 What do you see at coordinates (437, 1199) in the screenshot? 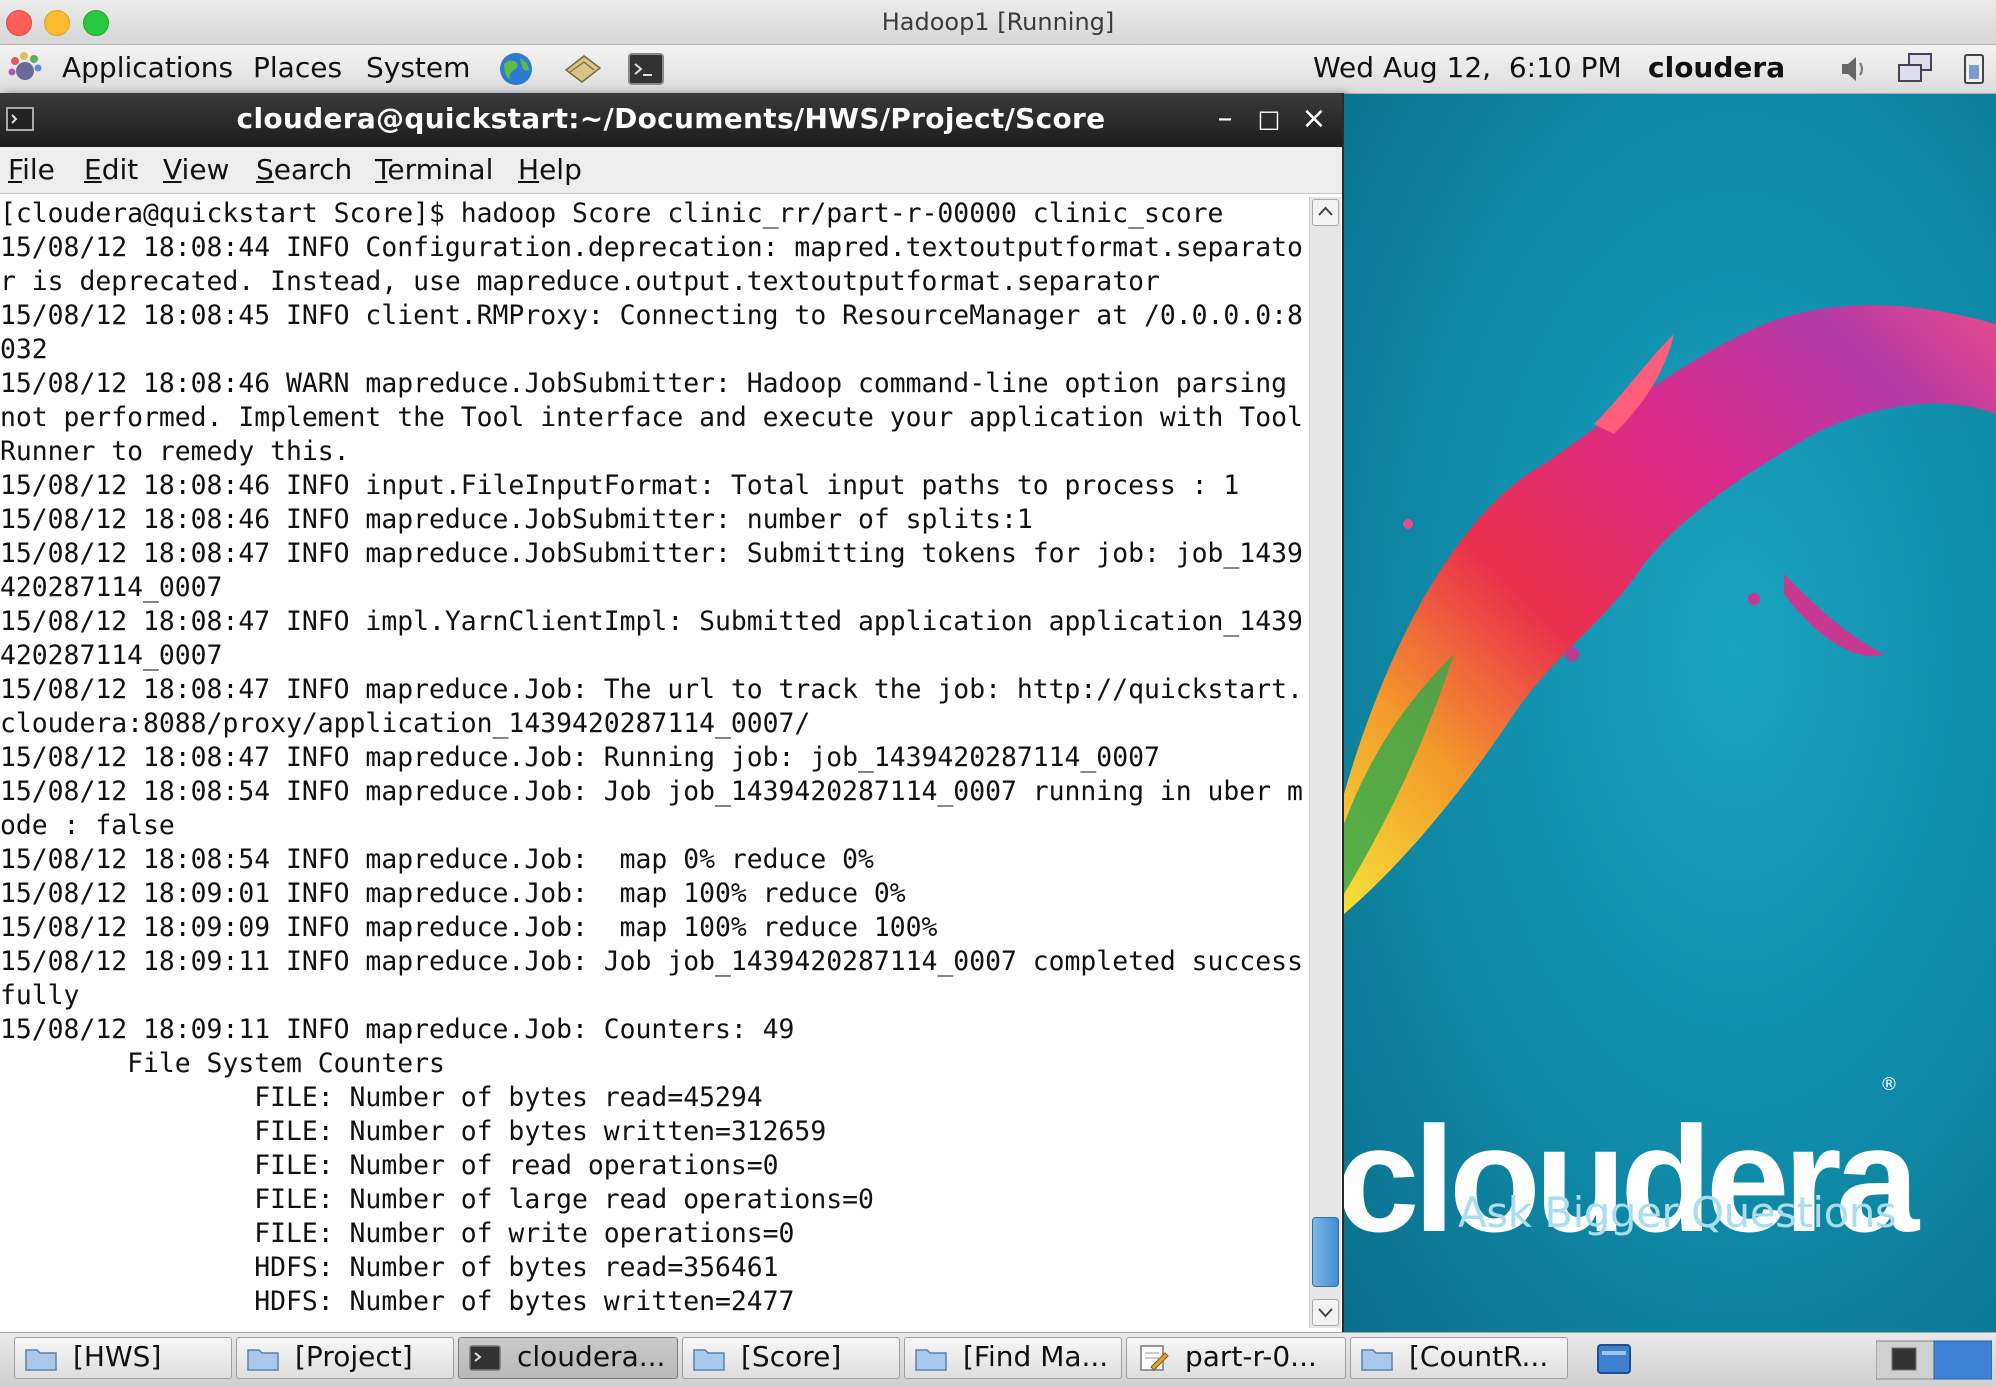
I see `terminal-line: FILE: Number of large read operations=0` at bounding box center [437, 1199].